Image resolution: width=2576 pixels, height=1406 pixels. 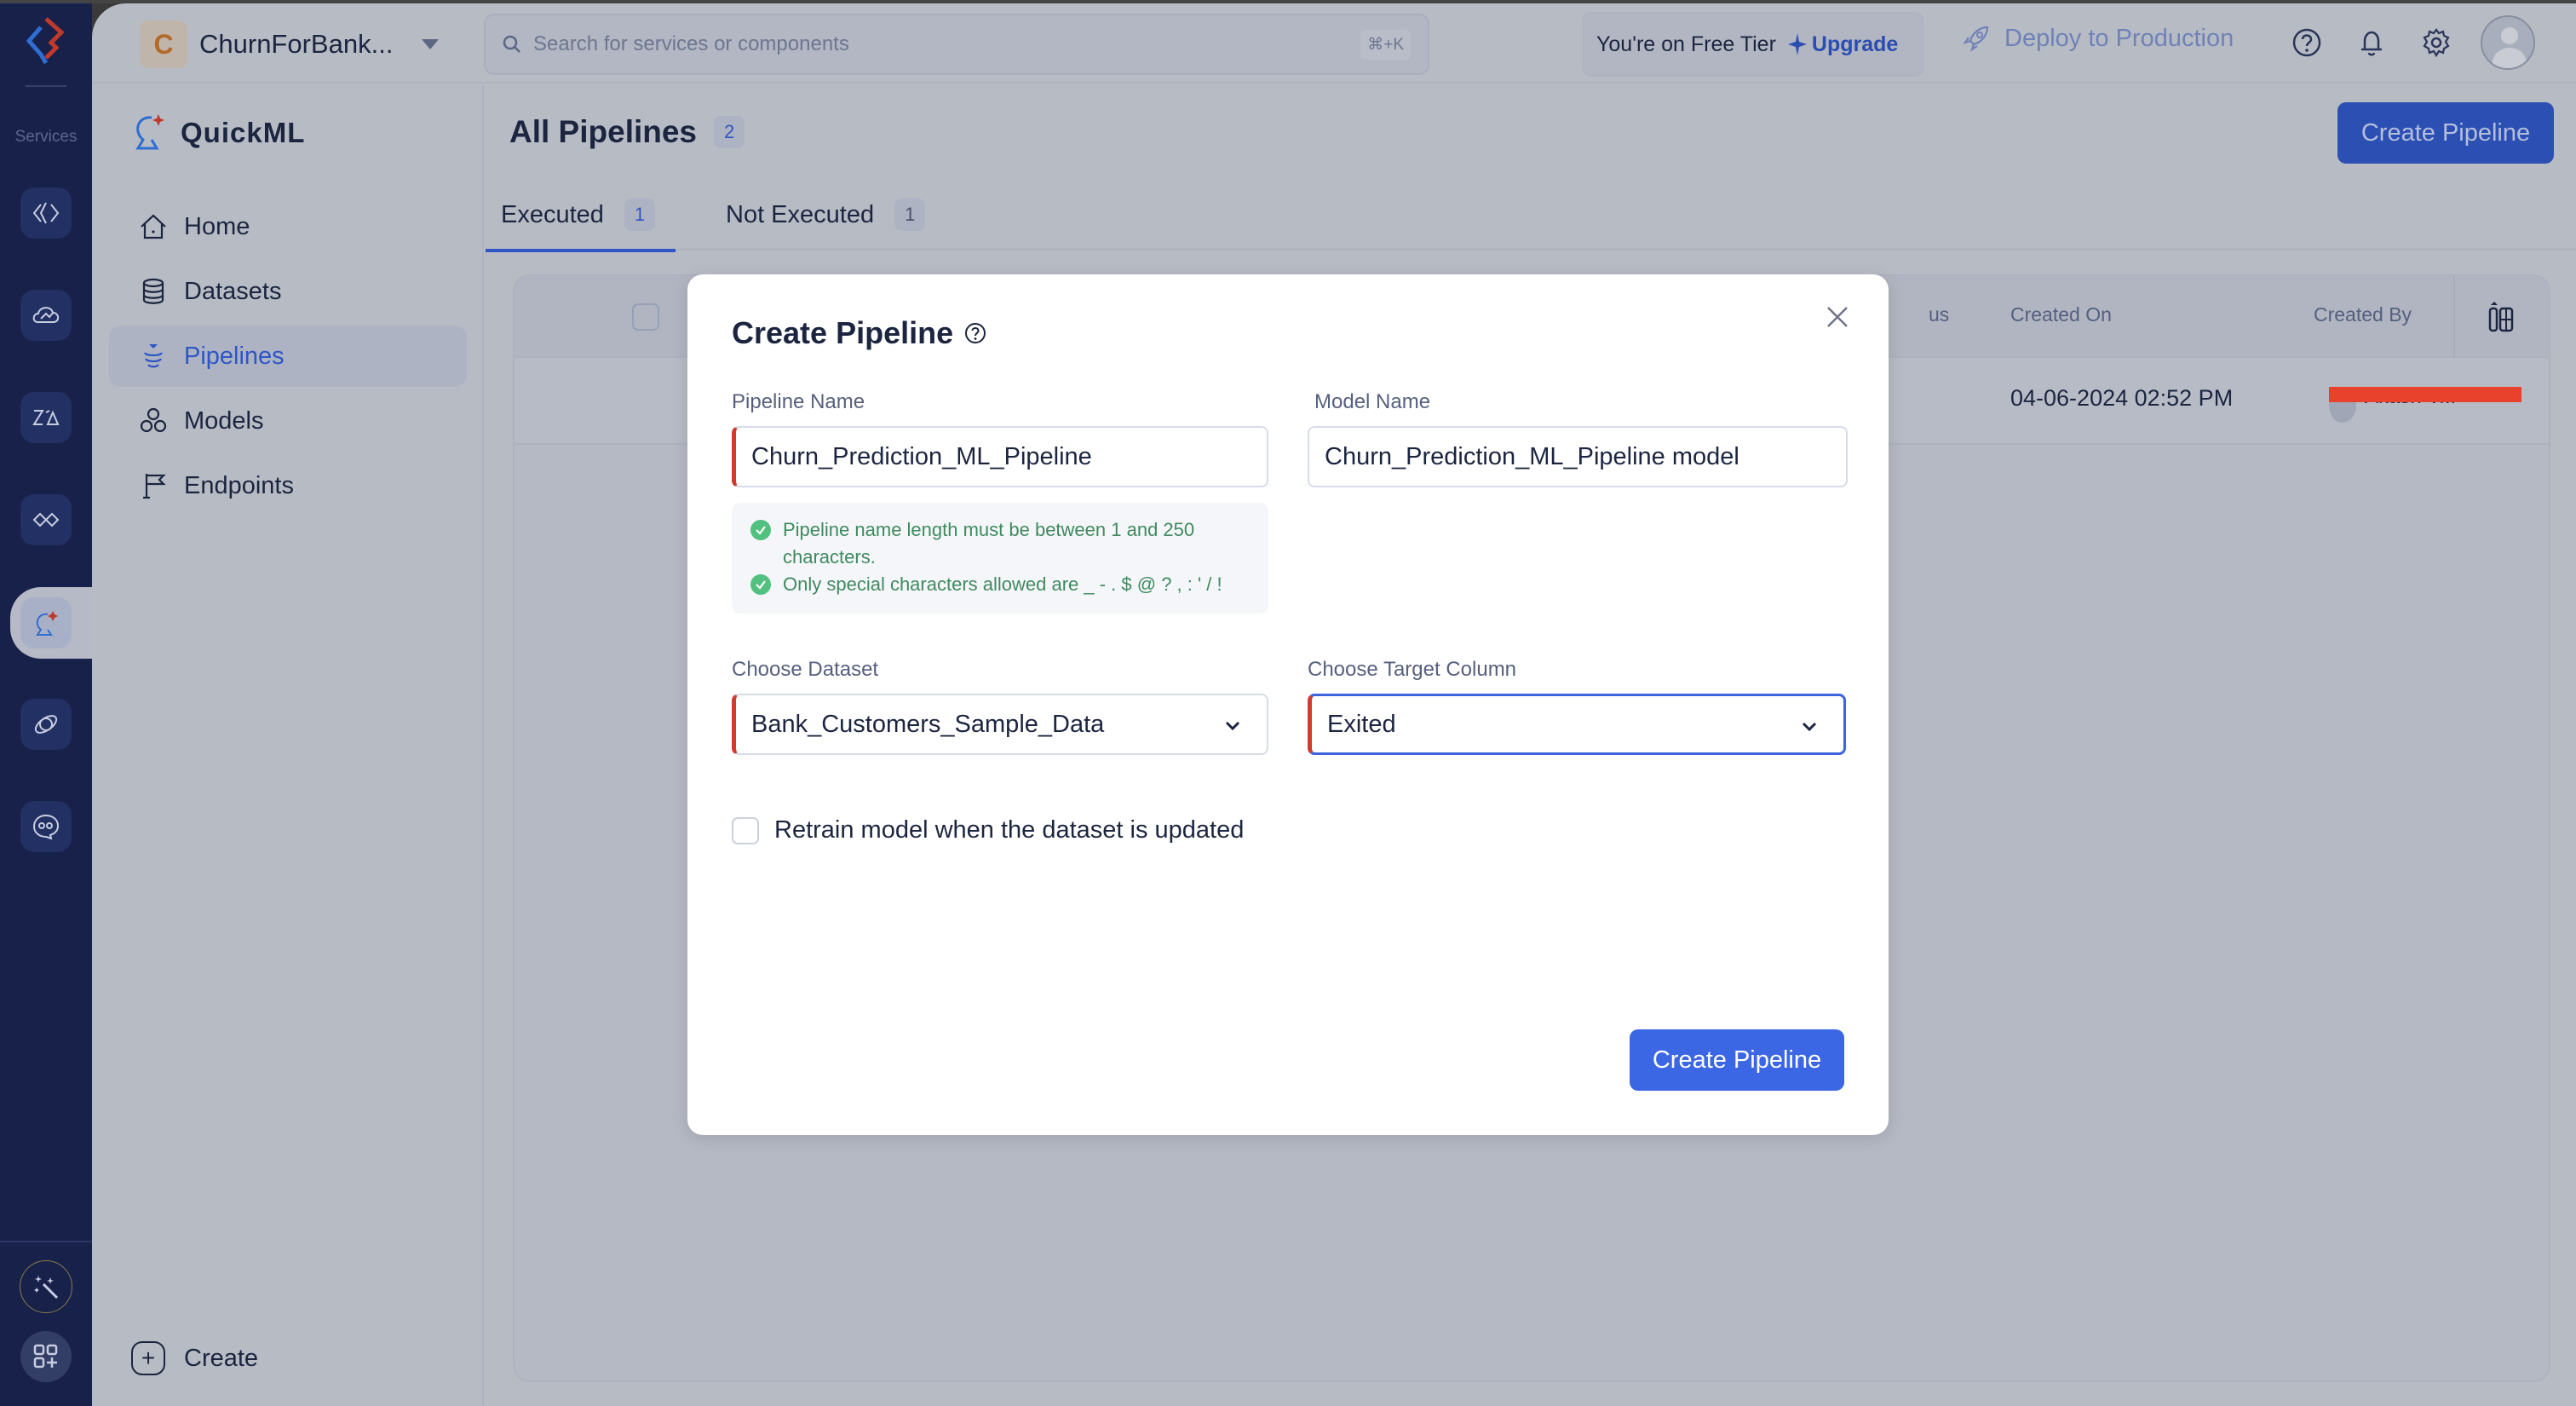 I want to click on sidebar-item-label: Datasets, so click(x=233, y=291).